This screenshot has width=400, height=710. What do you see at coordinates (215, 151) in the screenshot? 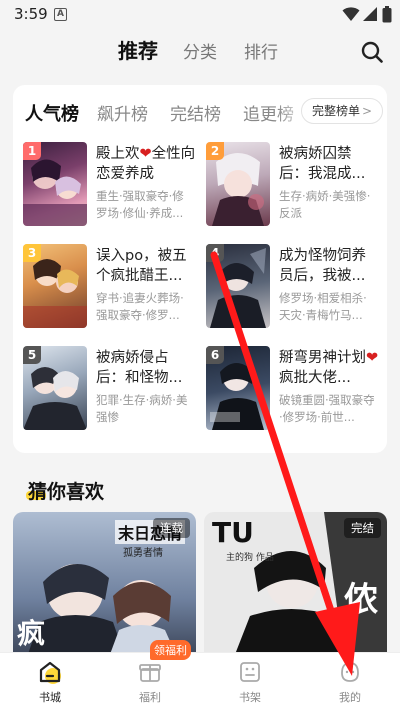
I see `rank-badge: 2` at bounding box center [215, 151].